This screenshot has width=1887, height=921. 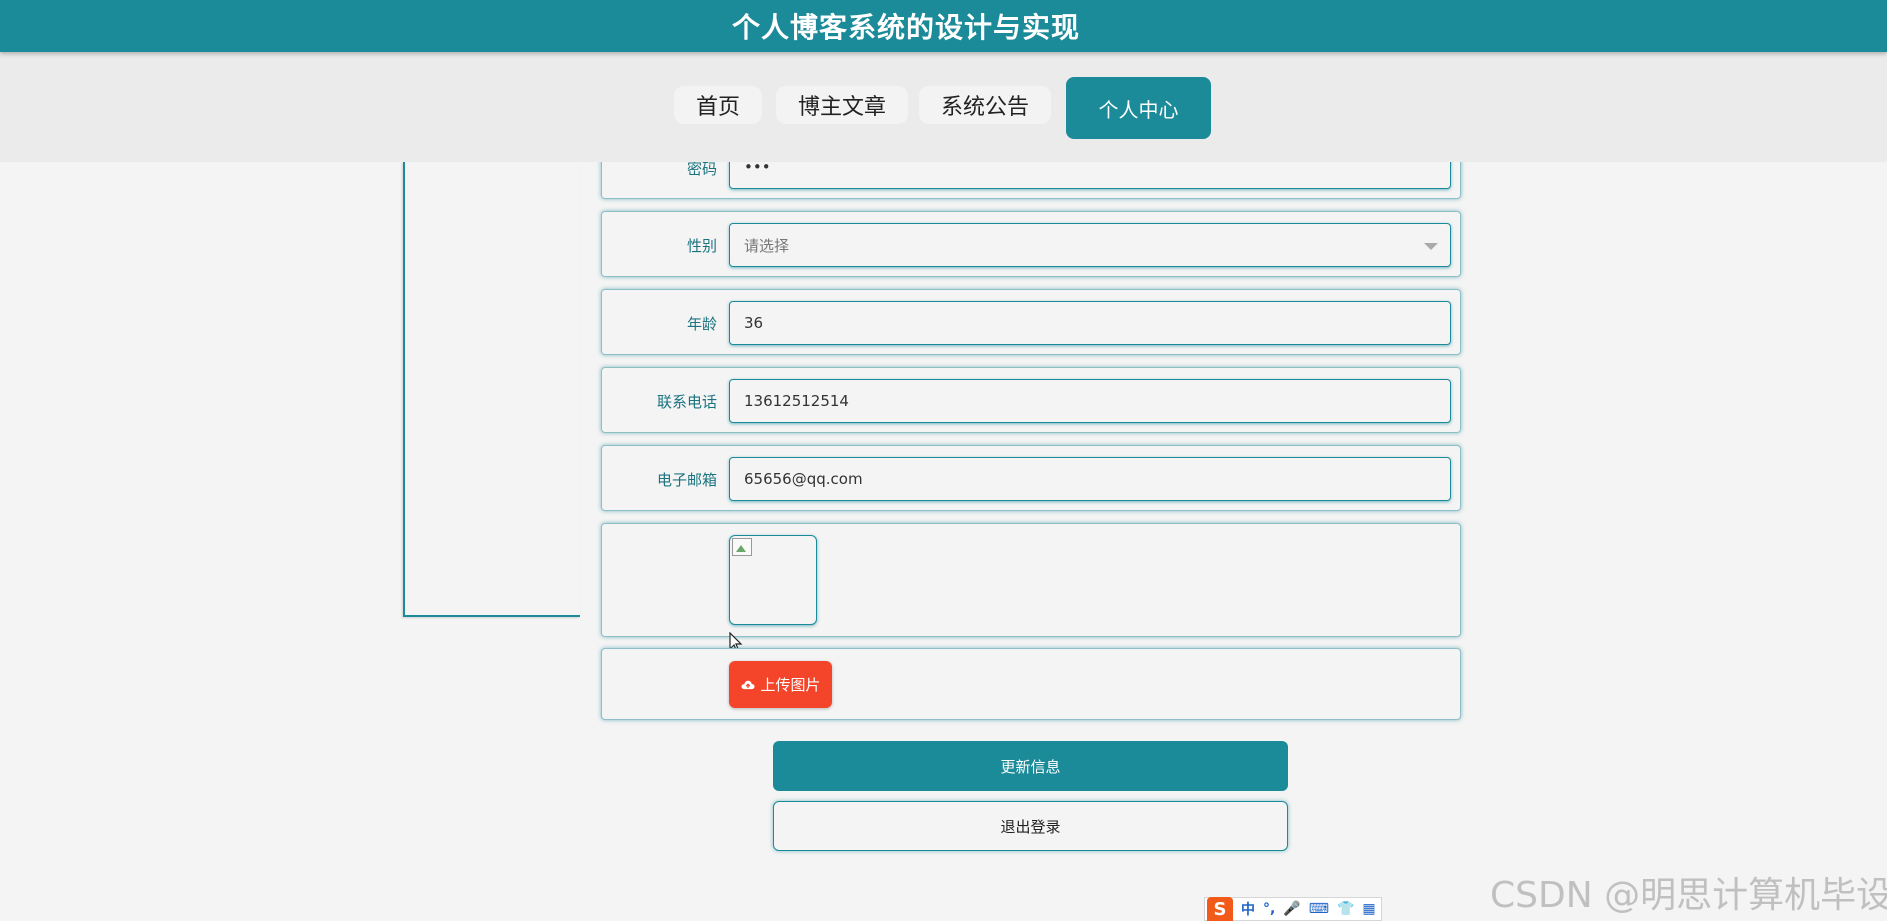 What do you see at coordinates (1030, 766) in the screenshot?
I see `update-info-button: 更新信息` at bounding box center [1030, 766].